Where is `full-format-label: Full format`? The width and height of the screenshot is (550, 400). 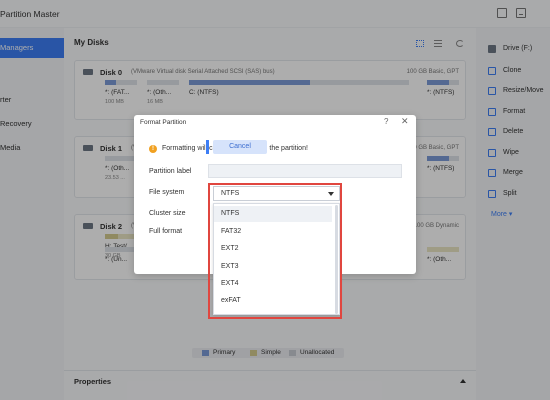 full-format-label: Full format is located at coordinates (166, 231).